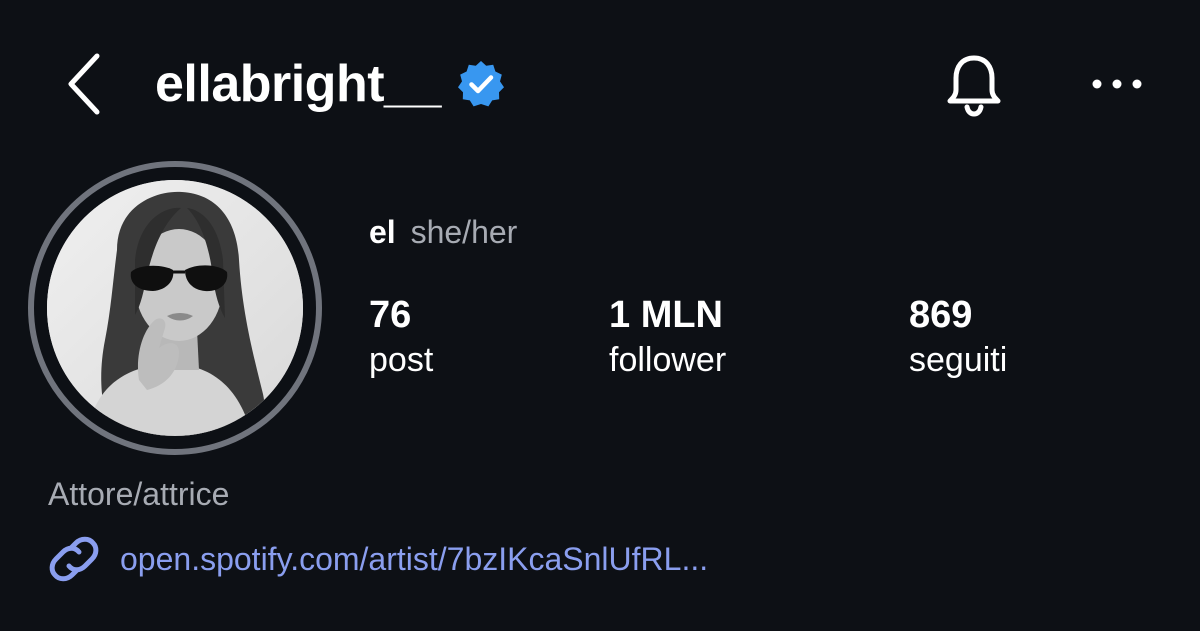 This screenshot has width=1200, height=631. I want to click on followers-label: follower, so click(668, 360).